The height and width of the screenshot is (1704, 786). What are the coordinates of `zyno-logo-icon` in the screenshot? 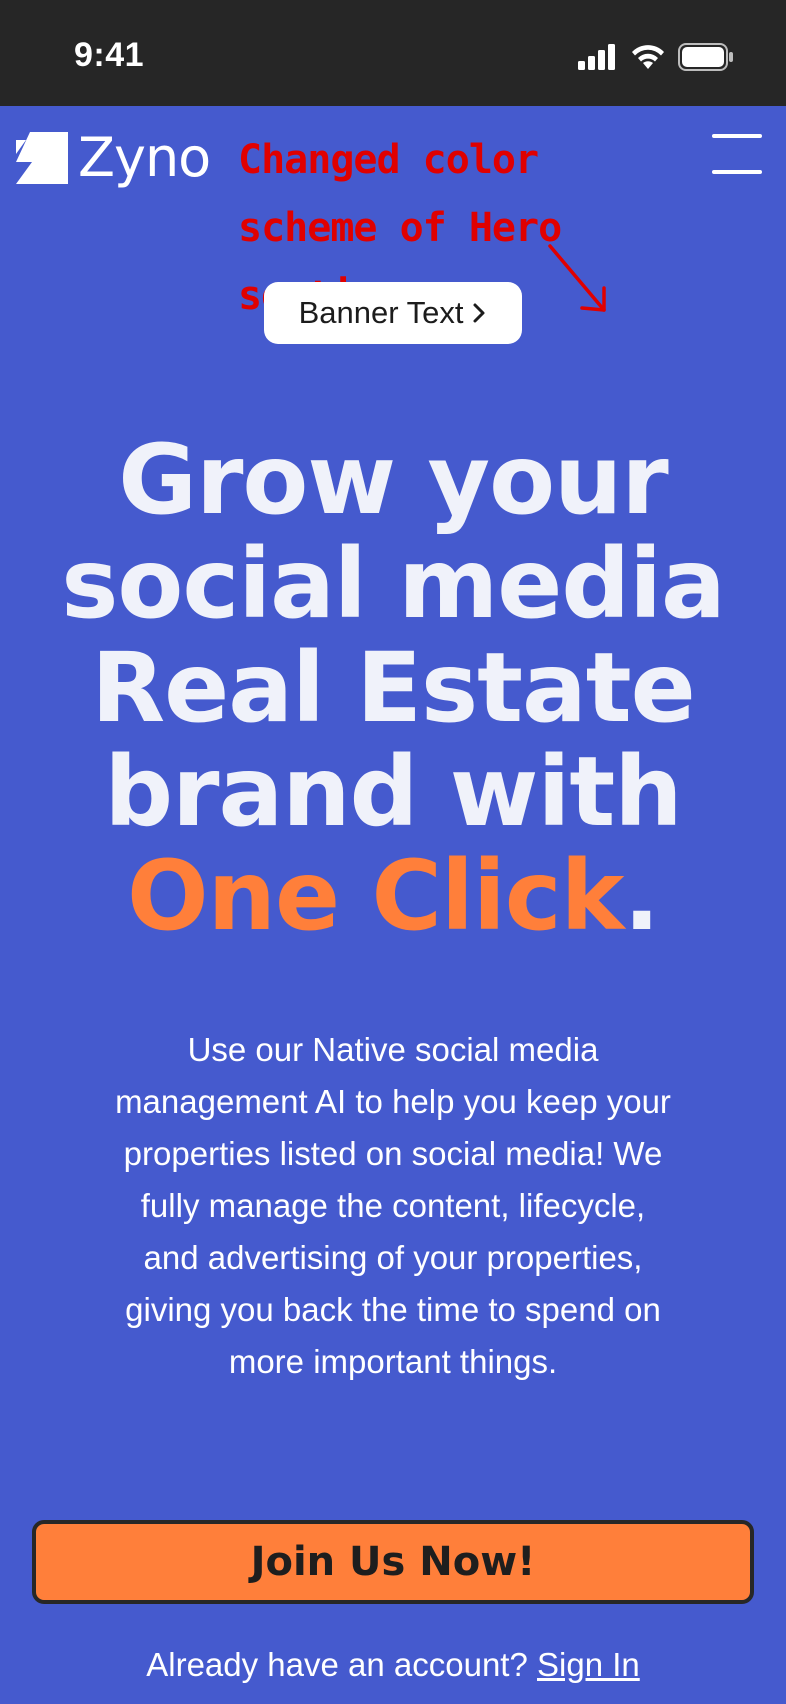 It's located at (42, 157).